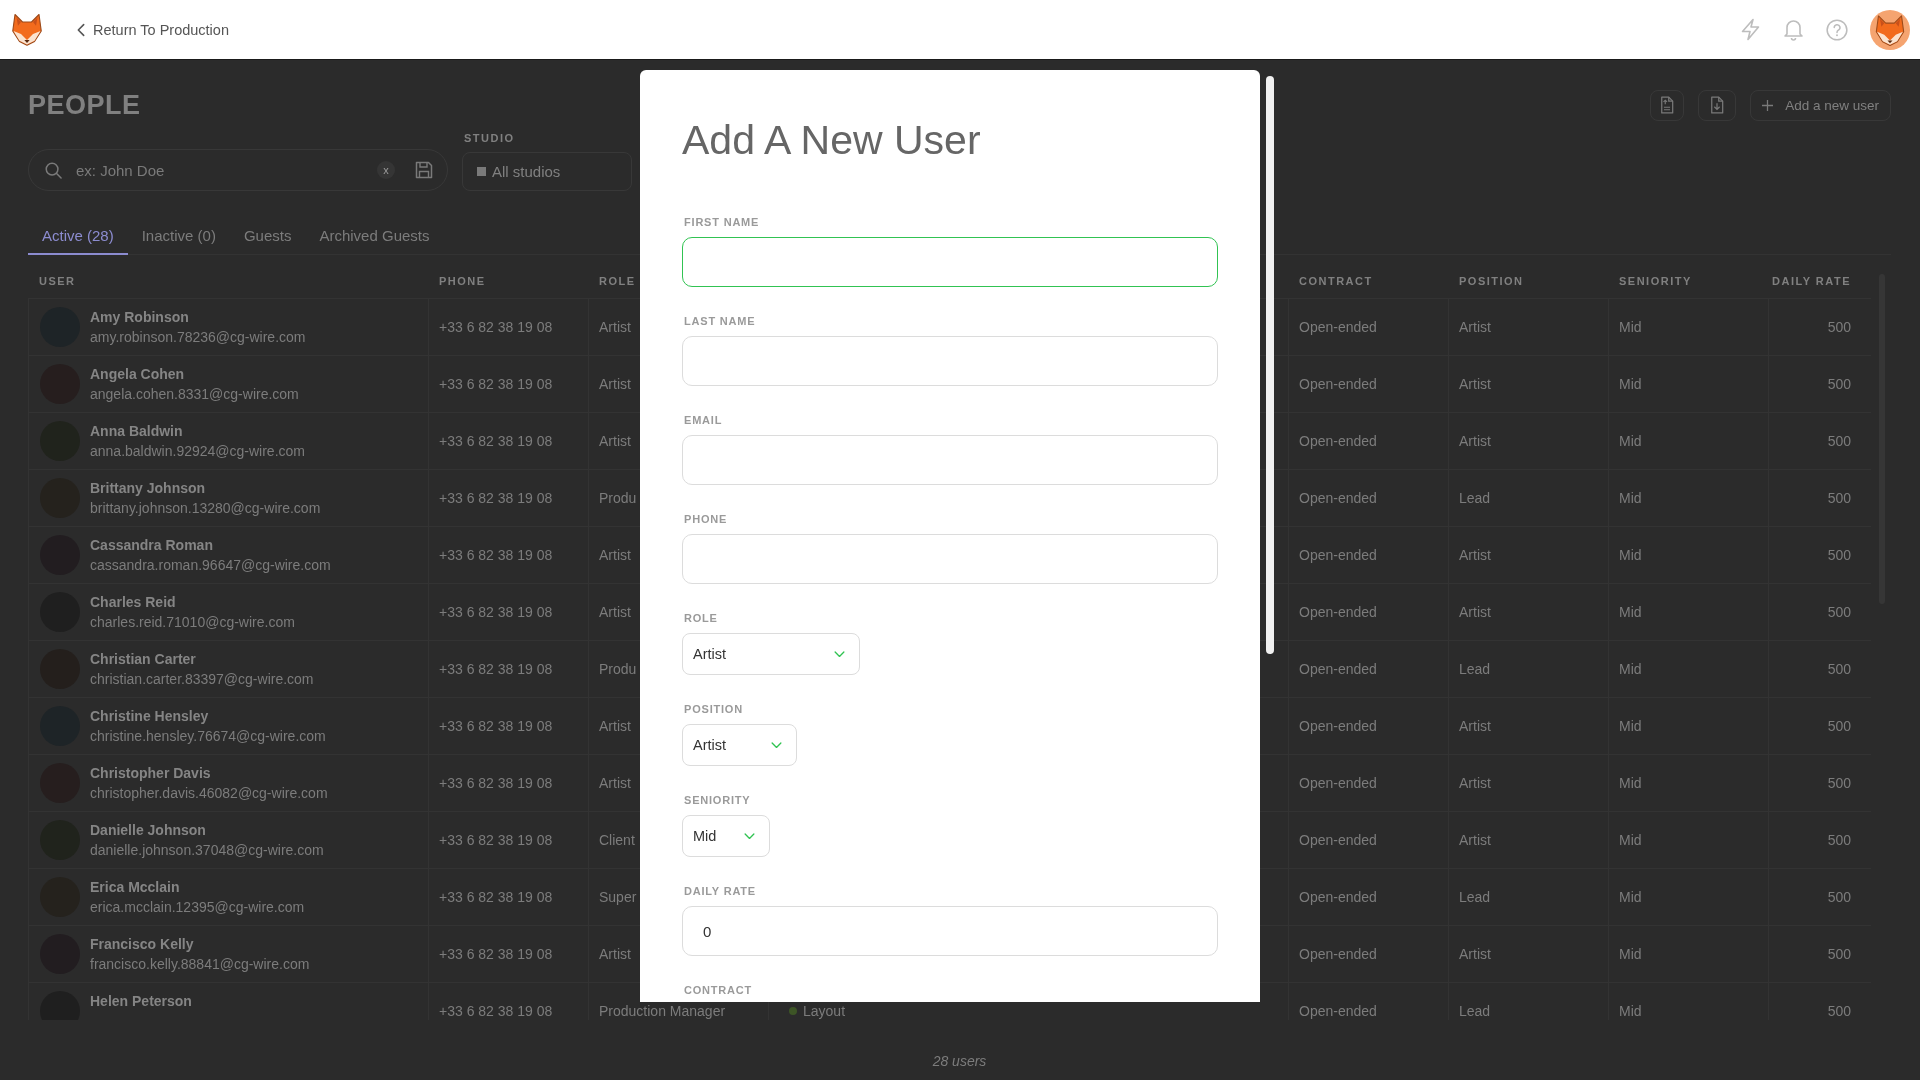 Image resolution: width=1920 pixels, height=1080 pixels. I want to click on phone-field, so click(950, 559).